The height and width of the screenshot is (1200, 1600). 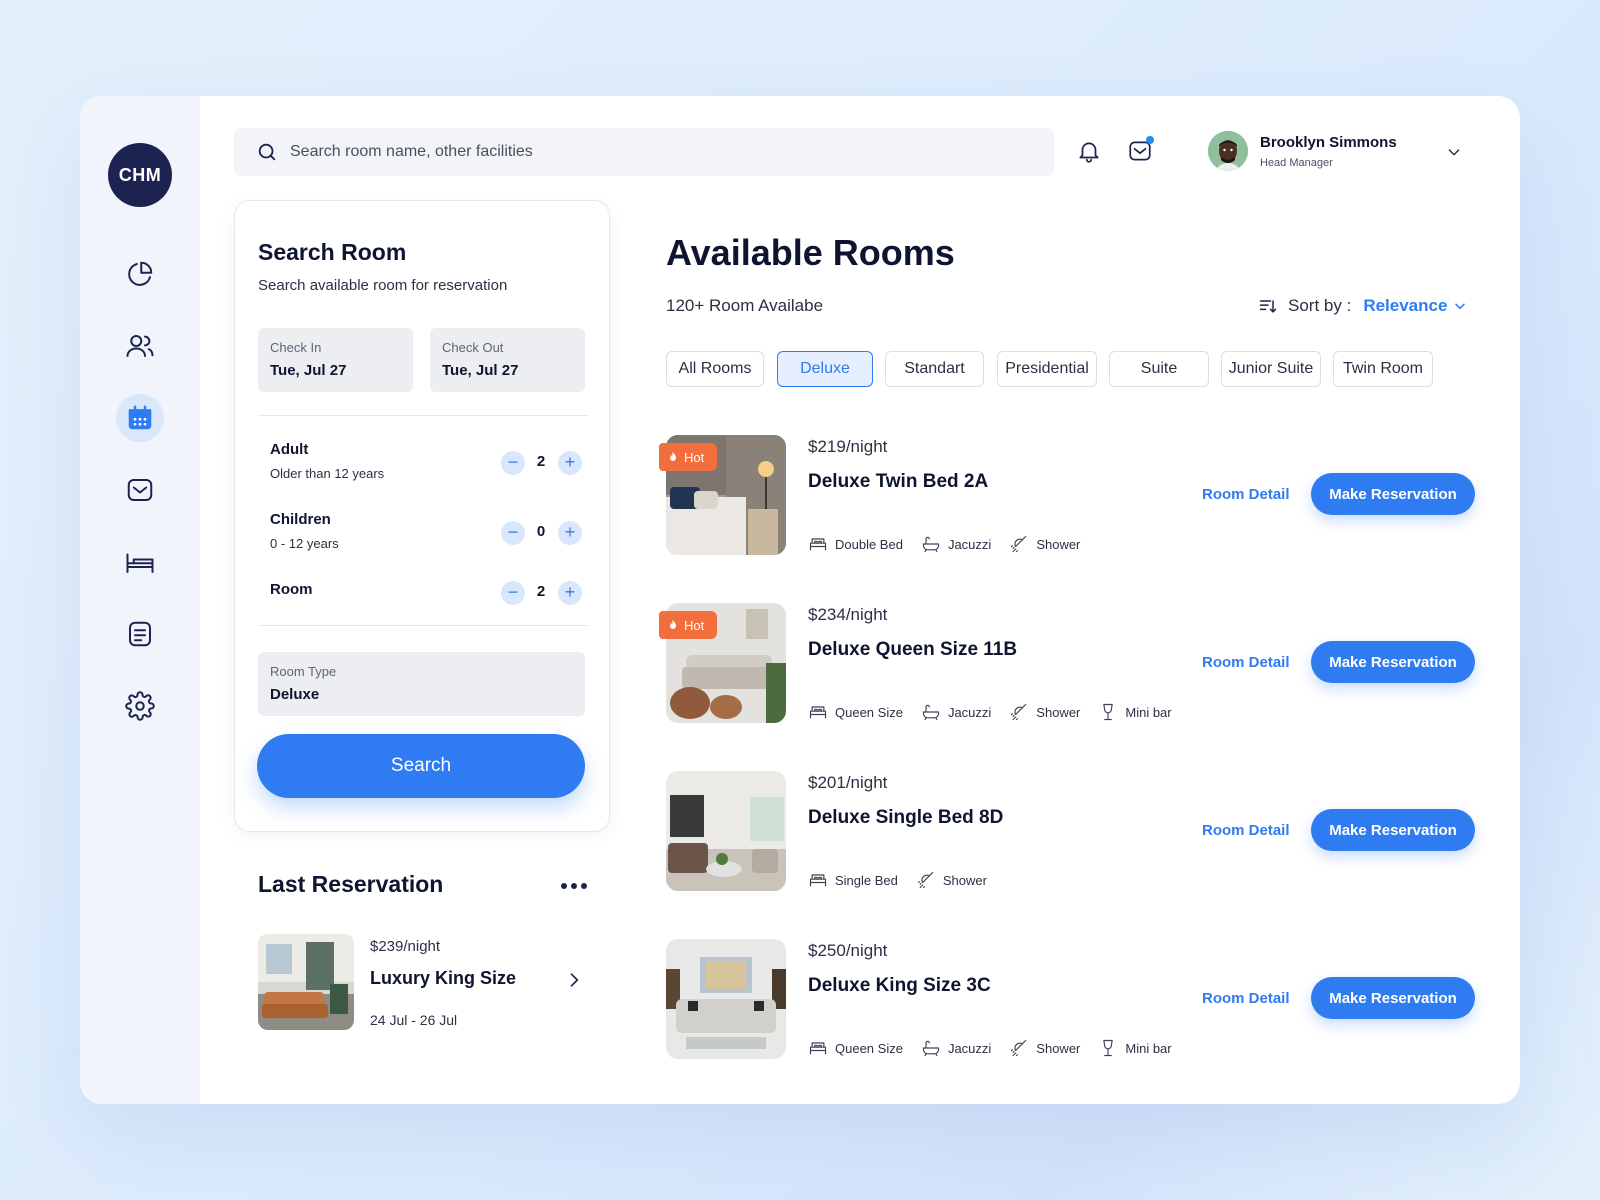 What do you see at coordinates (335, 360) in the screenshot?
I see `check-in-field: Check In Tue, Jul 27` at bounding box center [335, 360].